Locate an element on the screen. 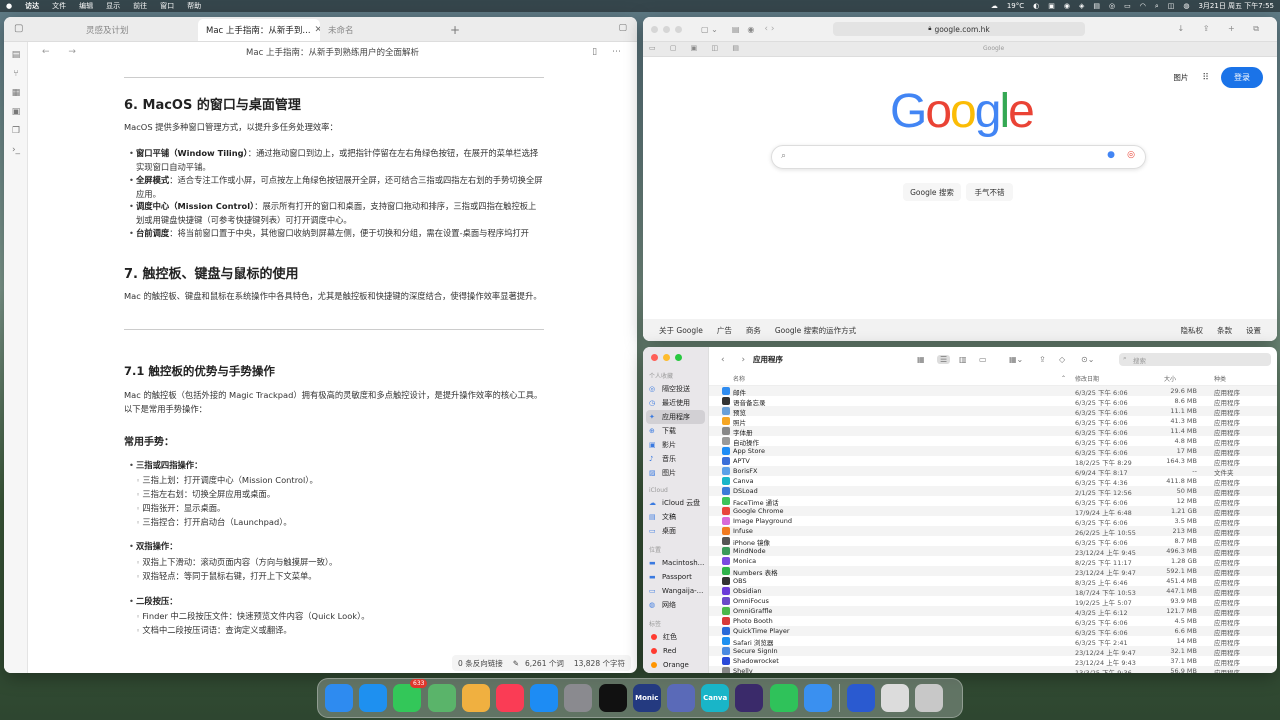 The width and height of the screenshot is (1280, 720). table-row: 照片 6/3/25 下午 6:06 41.3 MB 应用程序 is located at coordinates (993, 421).